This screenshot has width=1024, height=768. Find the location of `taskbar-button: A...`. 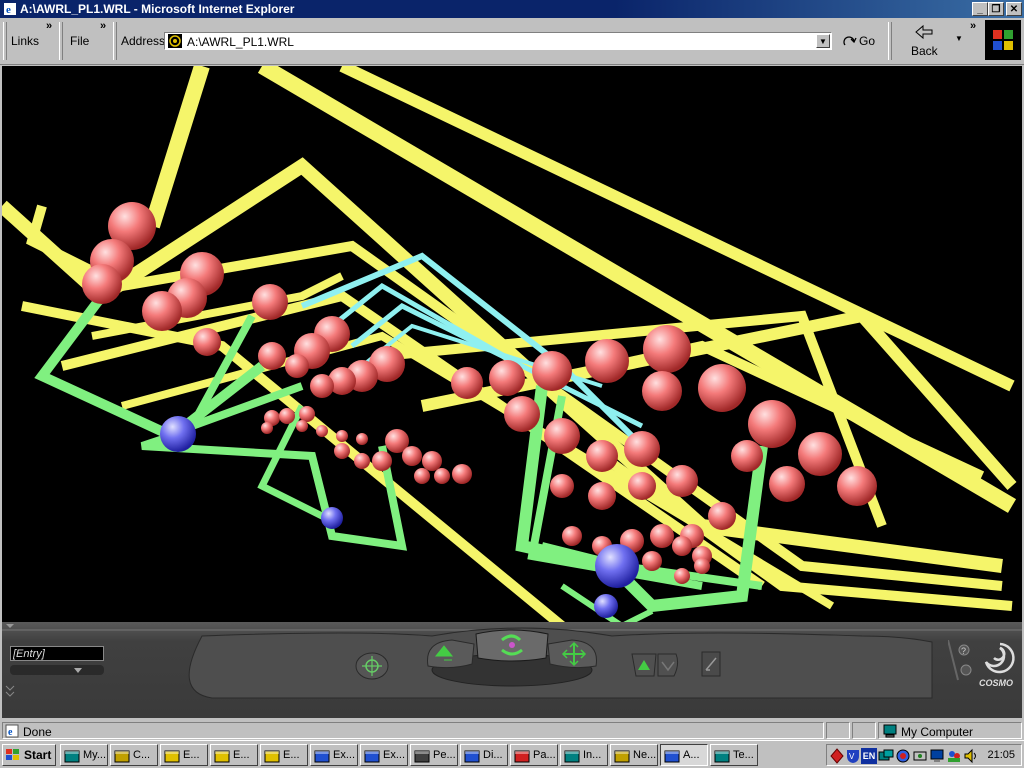

taskbar-button: A... is located at coordinates (684, 755).